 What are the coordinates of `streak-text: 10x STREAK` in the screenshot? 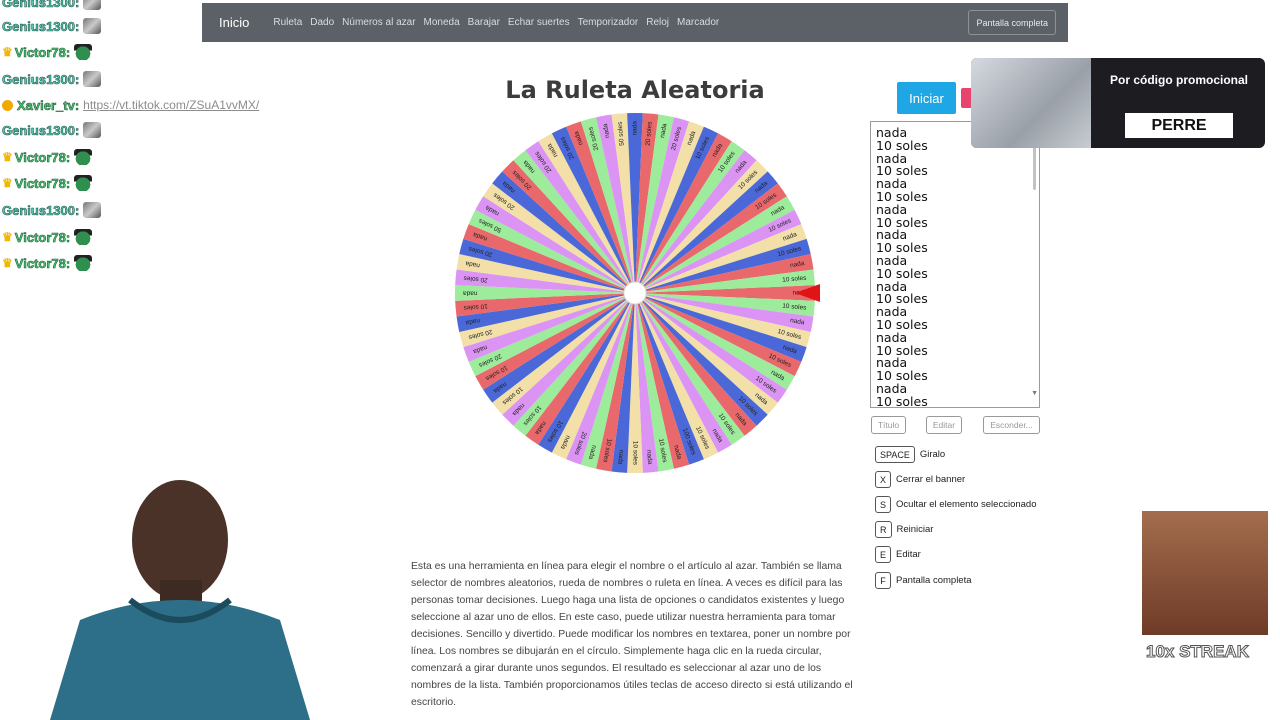 It's located at (1198, 652).